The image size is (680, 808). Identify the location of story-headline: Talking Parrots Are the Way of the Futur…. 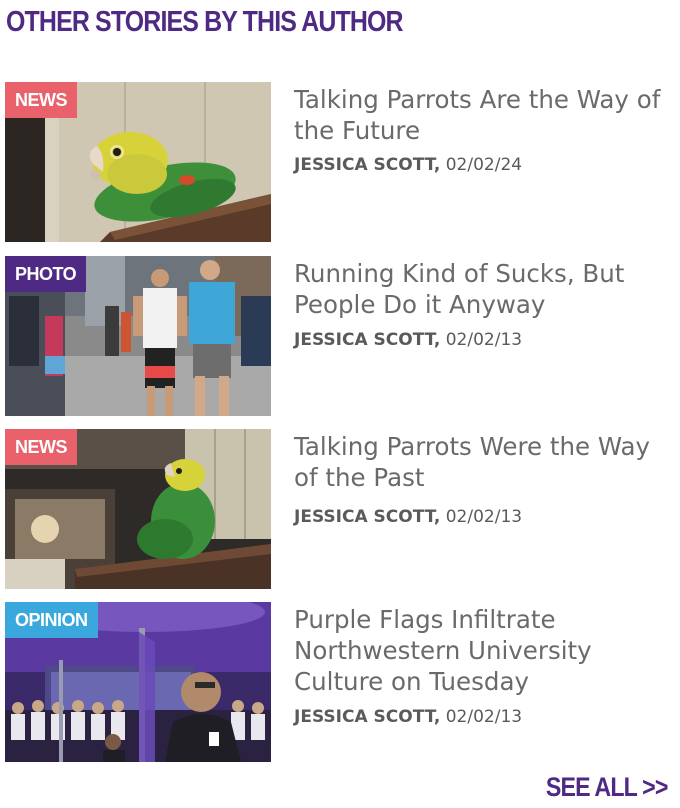
(484, 115).